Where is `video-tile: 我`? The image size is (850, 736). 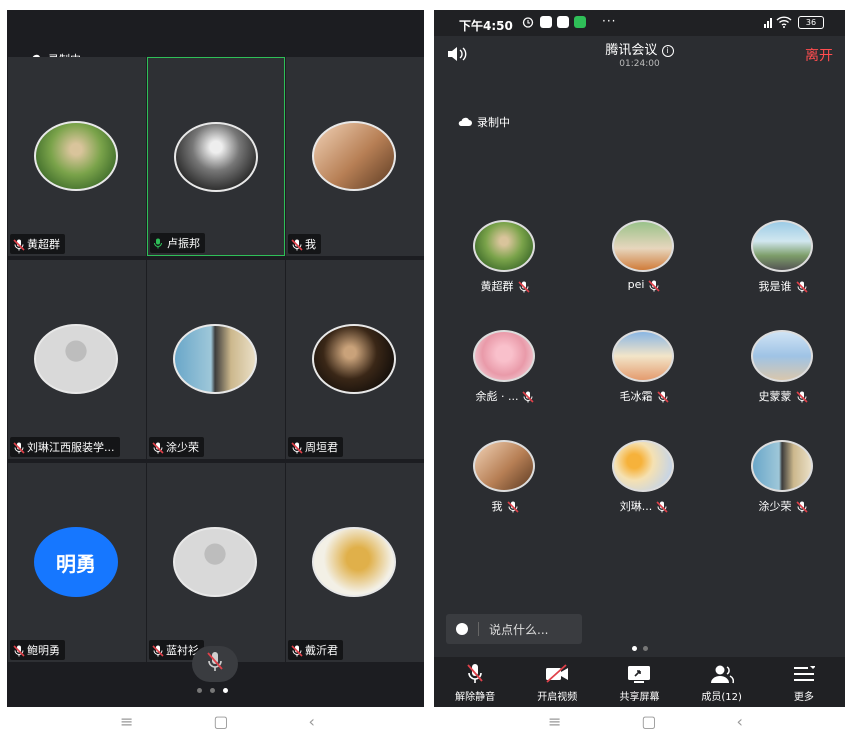
video-tile: 我 is located at coordinates (355, 156).